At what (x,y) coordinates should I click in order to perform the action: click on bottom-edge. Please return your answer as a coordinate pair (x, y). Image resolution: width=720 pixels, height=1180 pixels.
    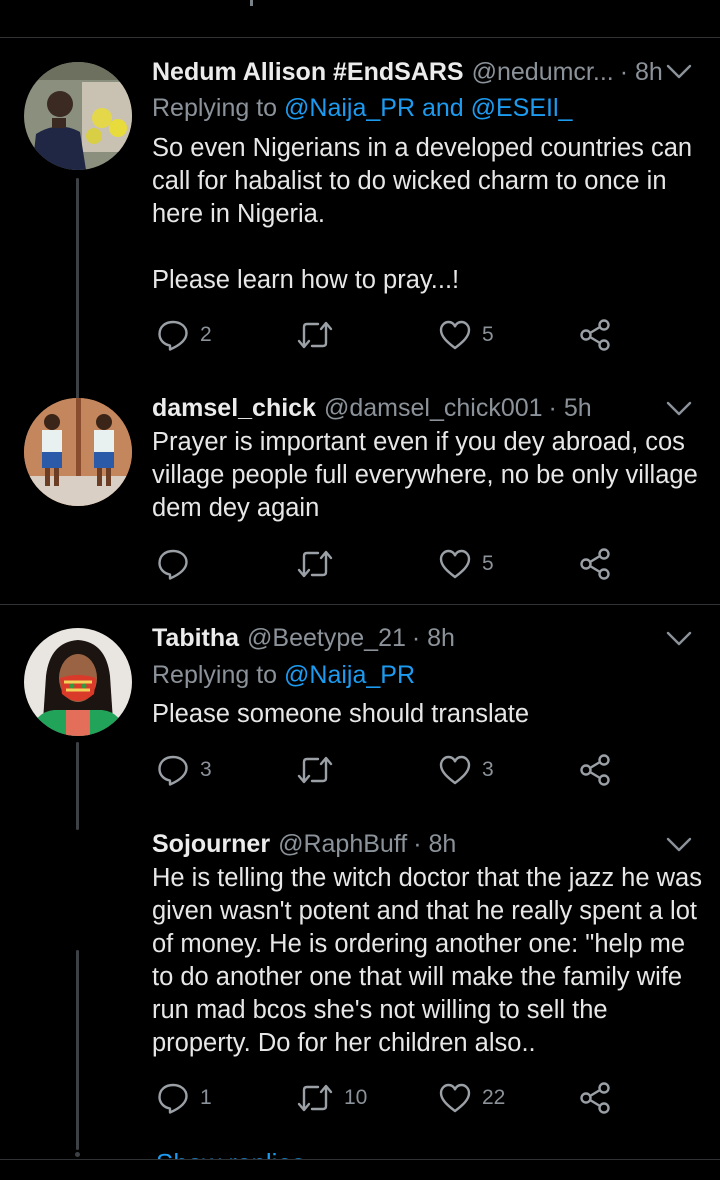
    Looking at the image, I should click on (360, 1170).